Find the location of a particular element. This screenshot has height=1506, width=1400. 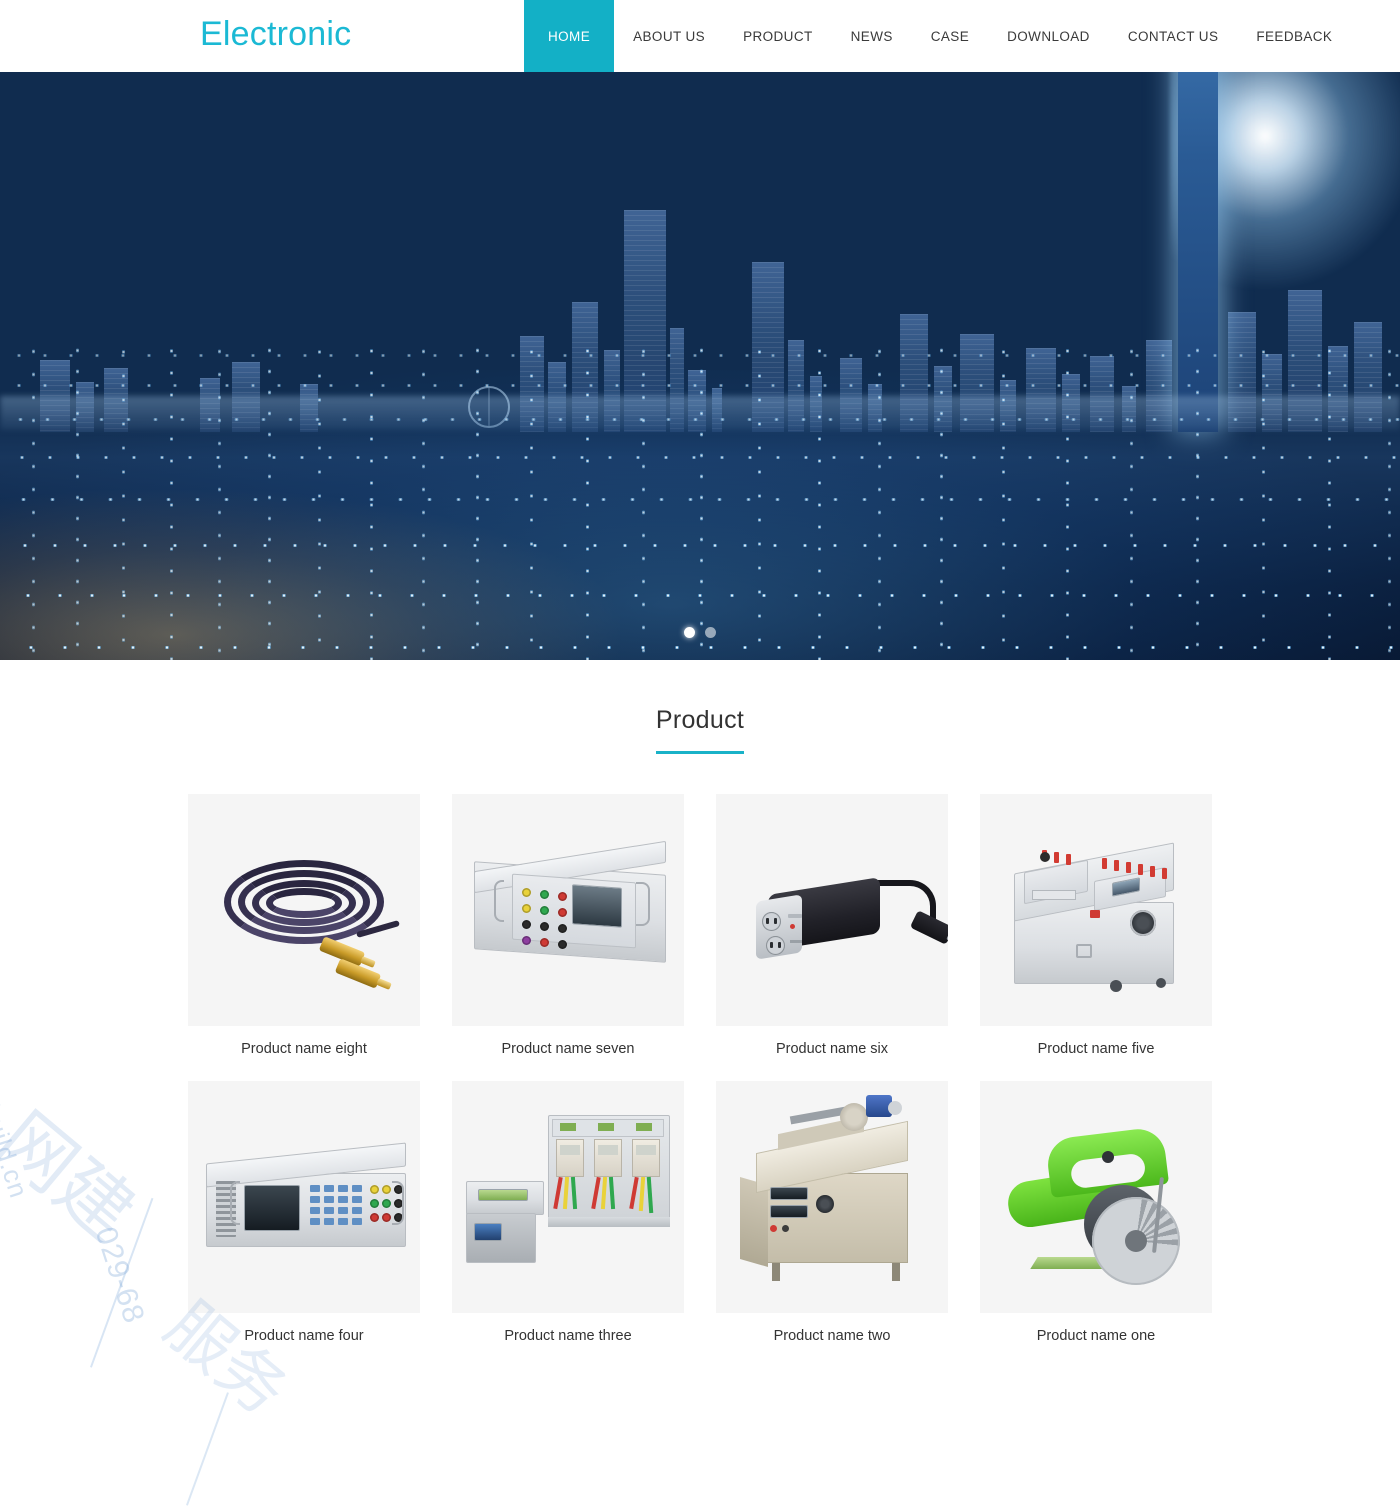

site-logo: Electronic is located at coordinates (275, 34).